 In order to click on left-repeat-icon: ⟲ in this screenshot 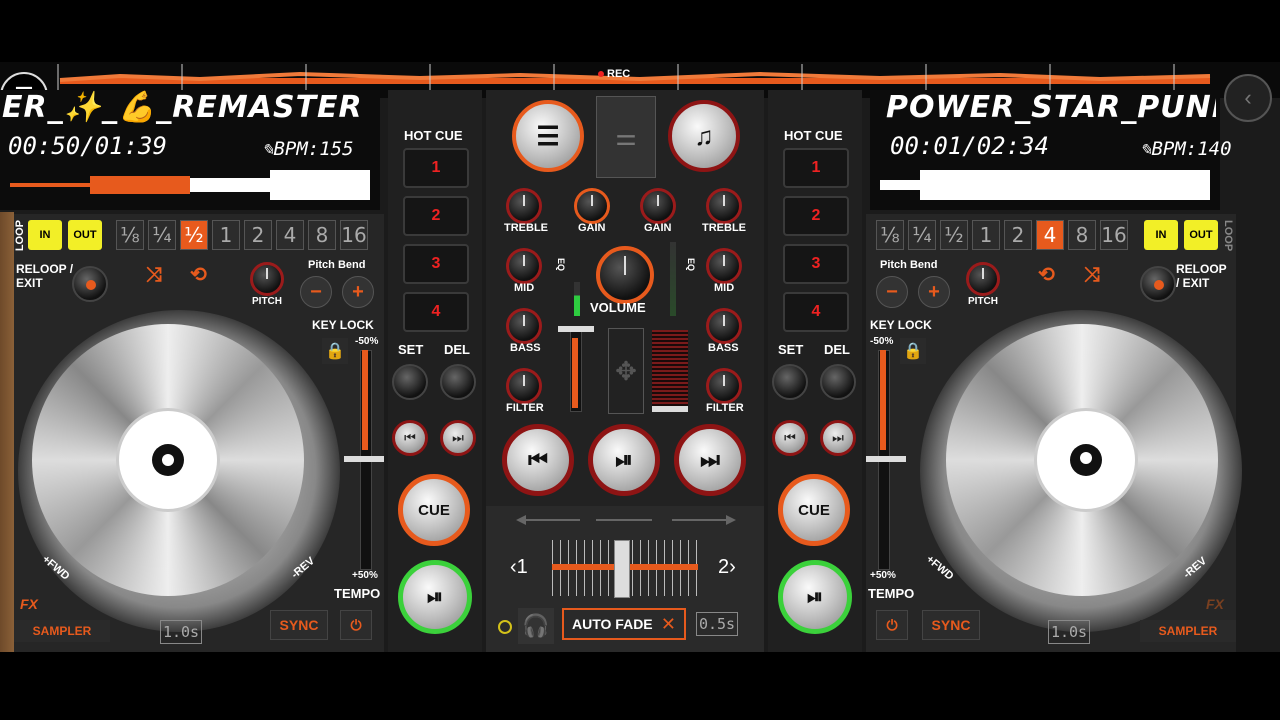, I will do `click(198, 274)`.